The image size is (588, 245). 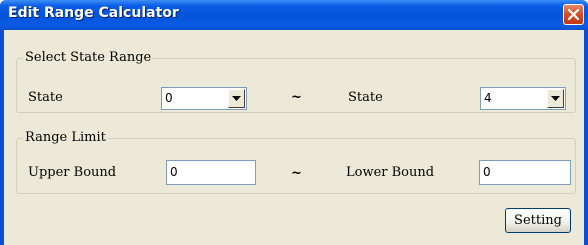 I want to click on state-from-value: 0, so click(x=169, y=98).